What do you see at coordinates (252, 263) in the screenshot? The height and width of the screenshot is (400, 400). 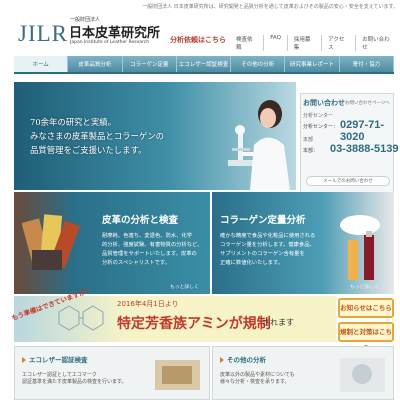 I see `collagen-body-line: 正確に数値化いたします。` at bounding box center [252, 263].